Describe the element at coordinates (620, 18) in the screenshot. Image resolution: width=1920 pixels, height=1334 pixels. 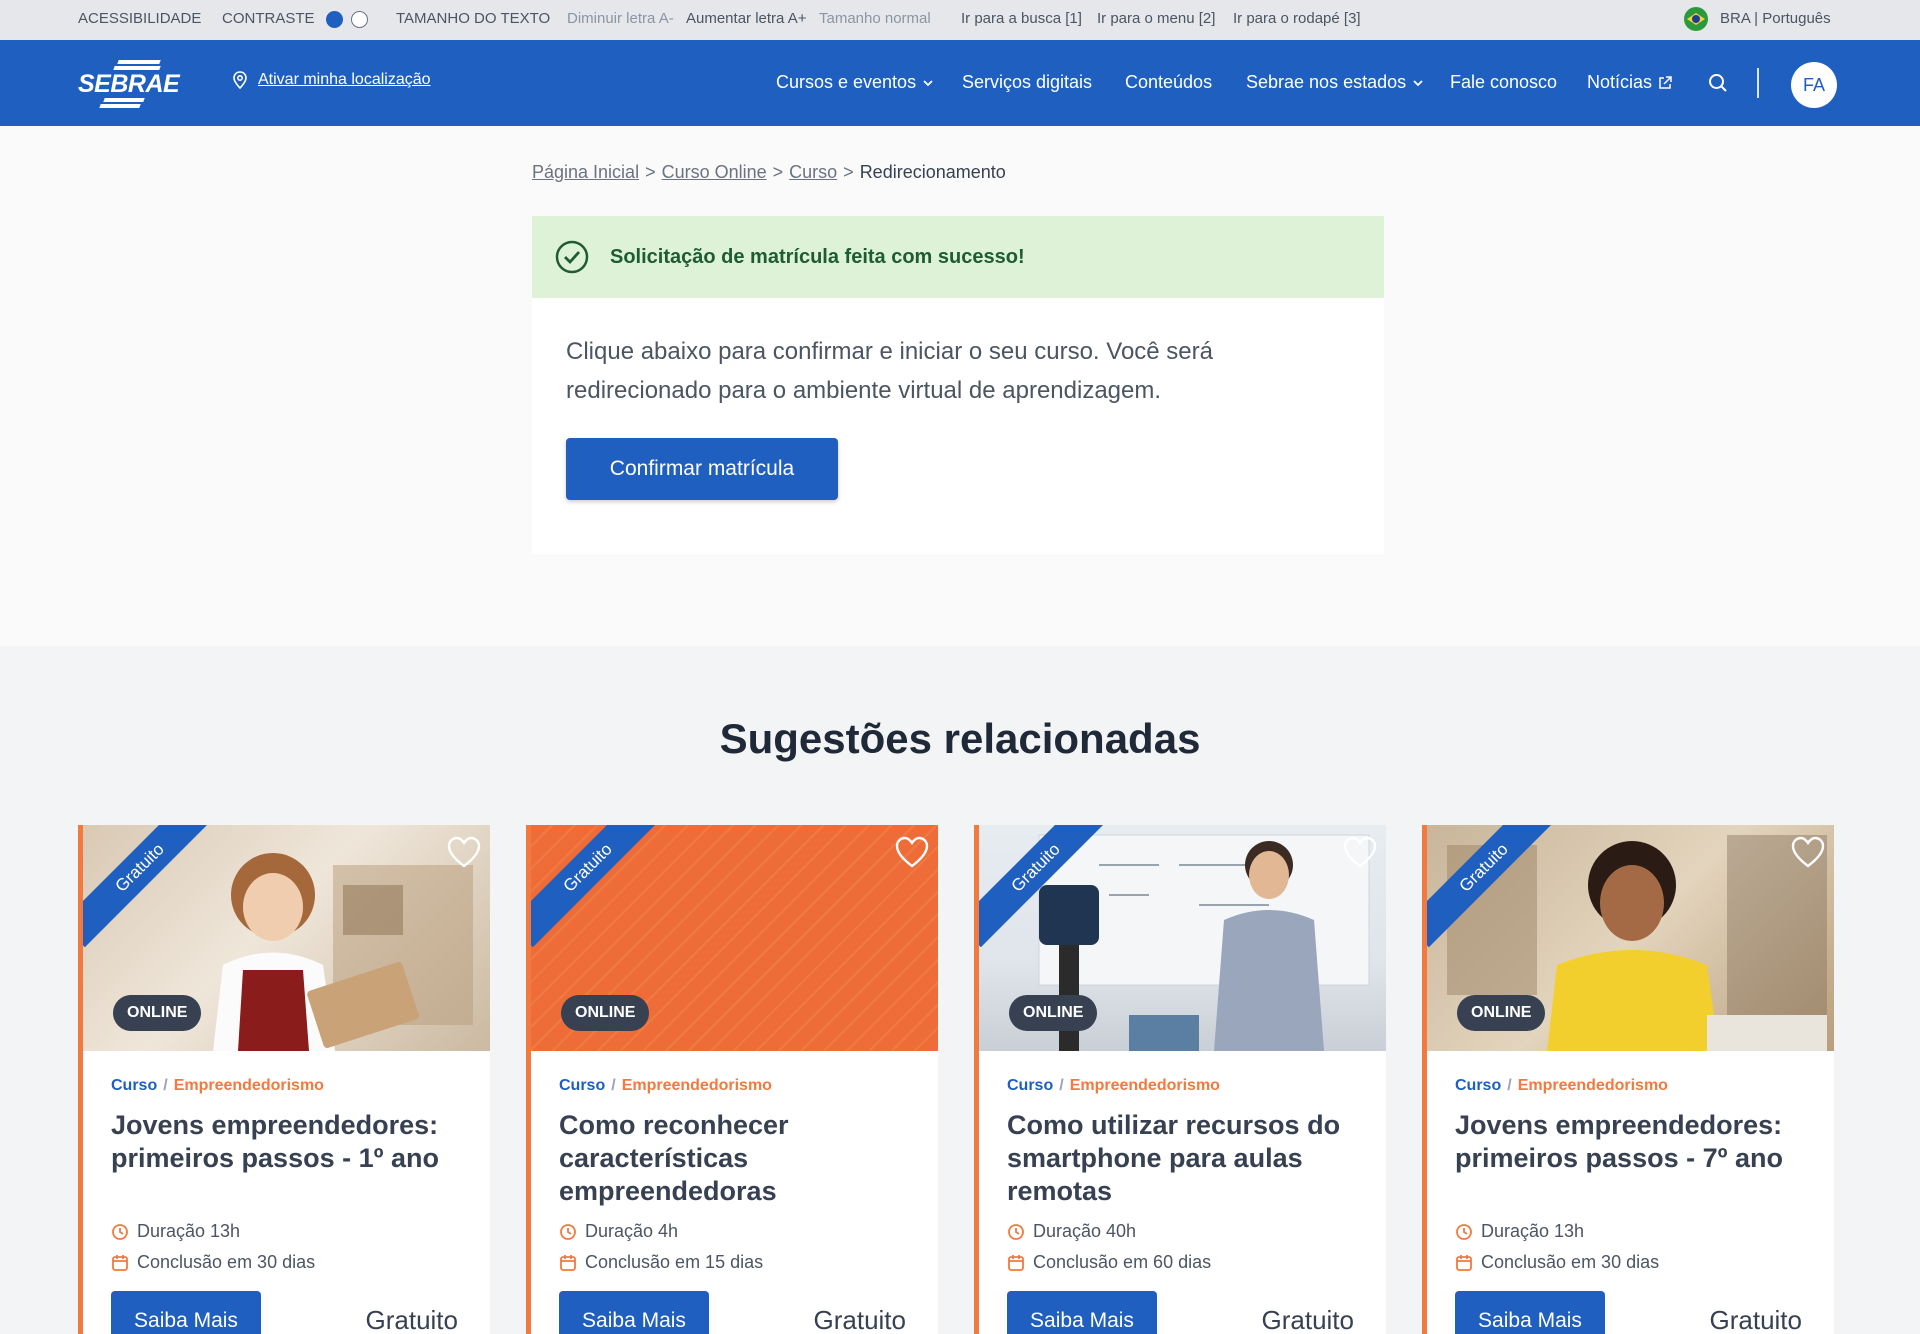
I see `decrease-text-link: Diminuir letra A-` at that location.